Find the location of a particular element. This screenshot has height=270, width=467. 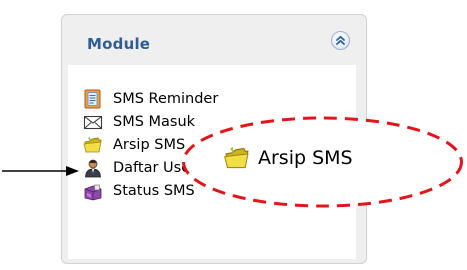

callout-label: Arsip SMS is located at coordinates (305, 158).